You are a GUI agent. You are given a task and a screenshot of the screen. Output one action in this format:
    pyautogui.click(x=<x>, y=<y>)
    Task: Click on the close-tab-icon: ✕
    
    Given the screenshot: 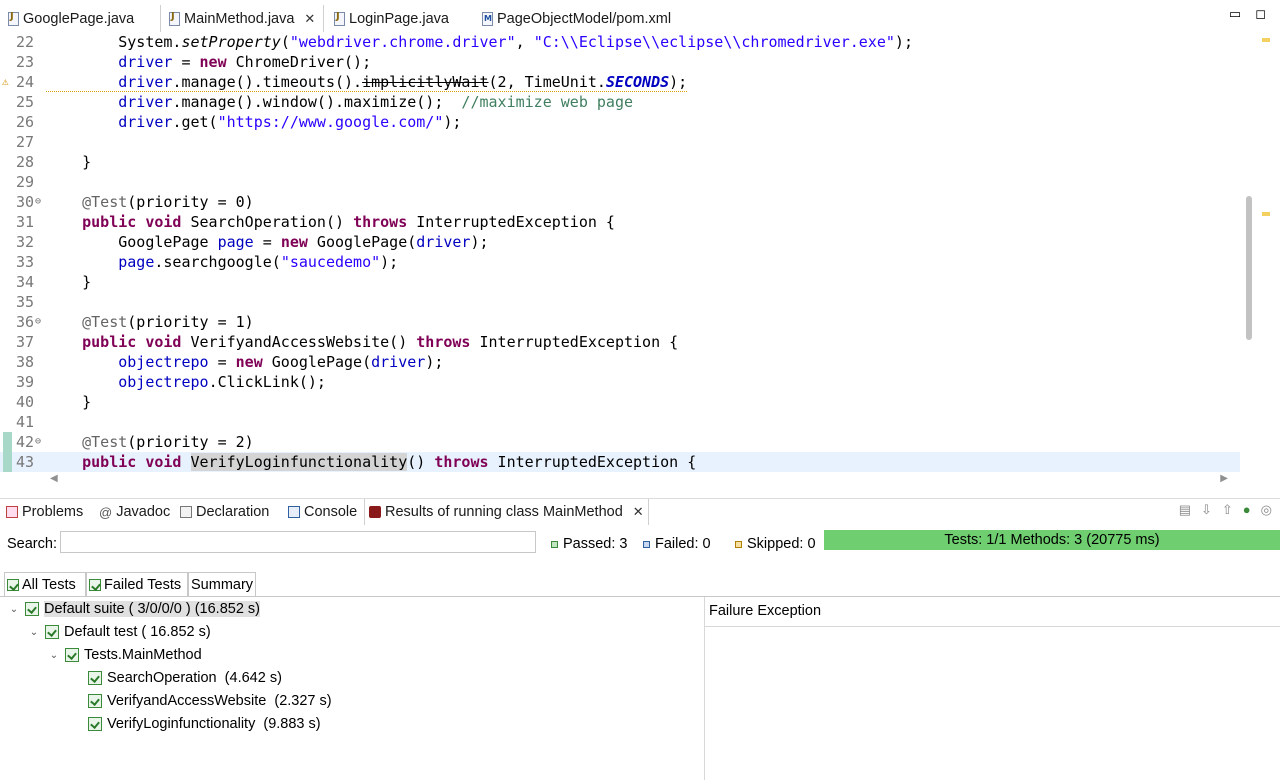 What is the action you would take?
    pyautogui.click(x=309, y=19)
    